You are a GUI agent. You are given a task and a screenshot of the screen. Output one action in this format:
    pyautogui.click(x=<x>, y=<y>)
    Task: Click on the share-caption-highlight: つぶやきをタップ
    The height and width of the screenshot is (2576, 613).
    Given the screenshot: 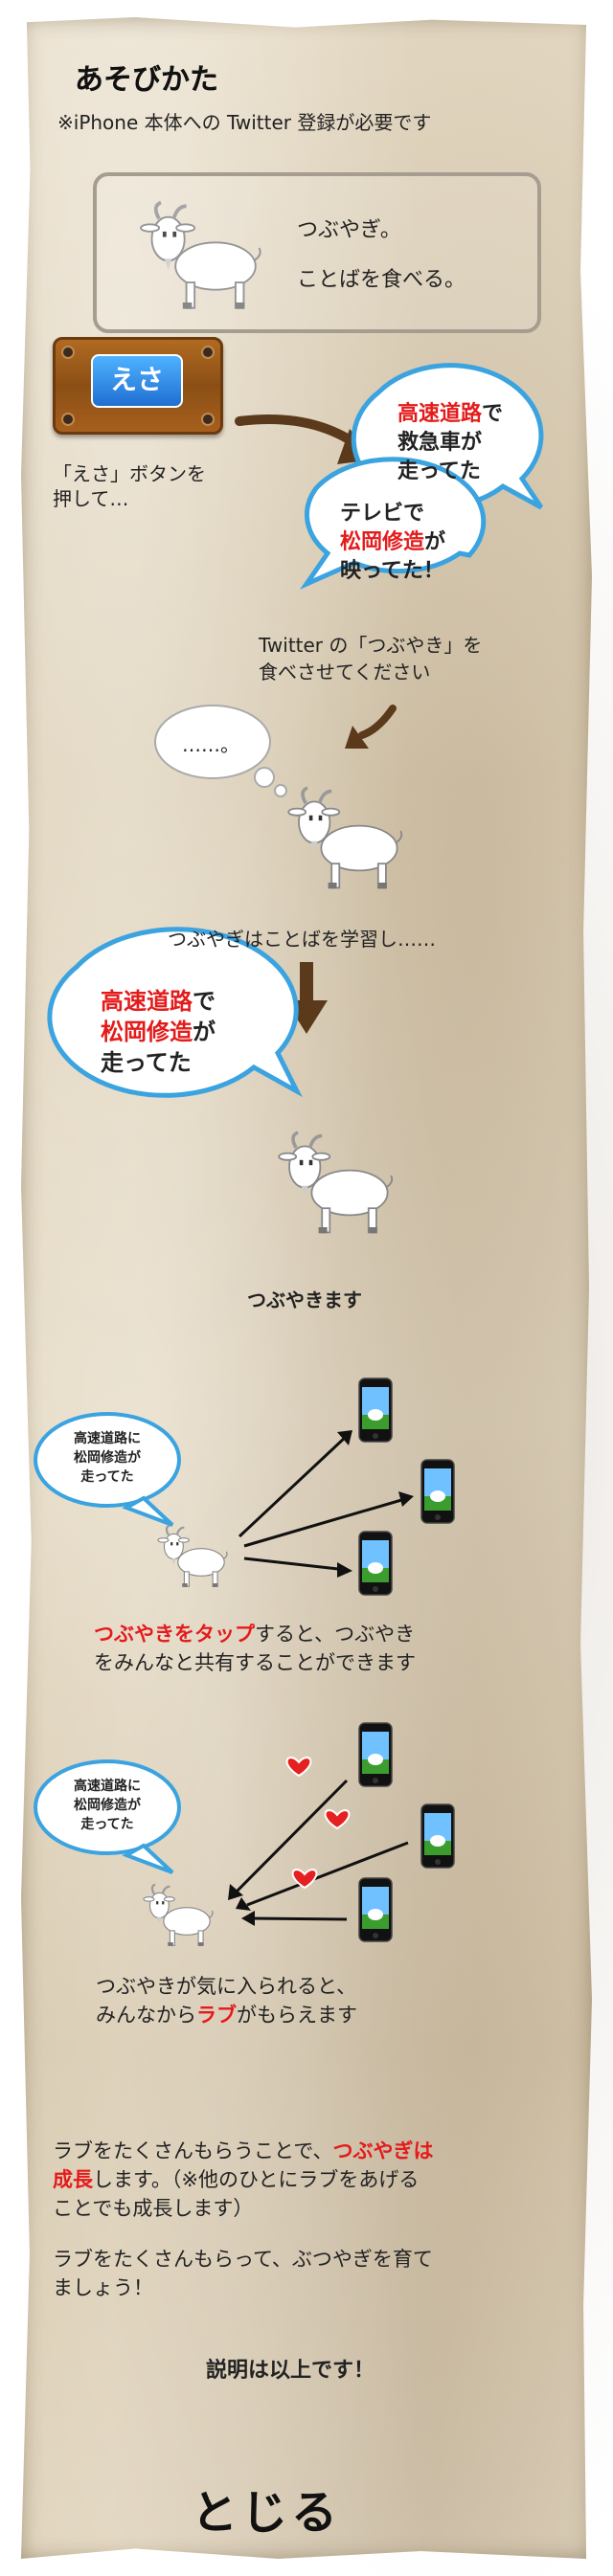 What is the action you would take?
    pyautogui.click(x=174, y=1634)
    